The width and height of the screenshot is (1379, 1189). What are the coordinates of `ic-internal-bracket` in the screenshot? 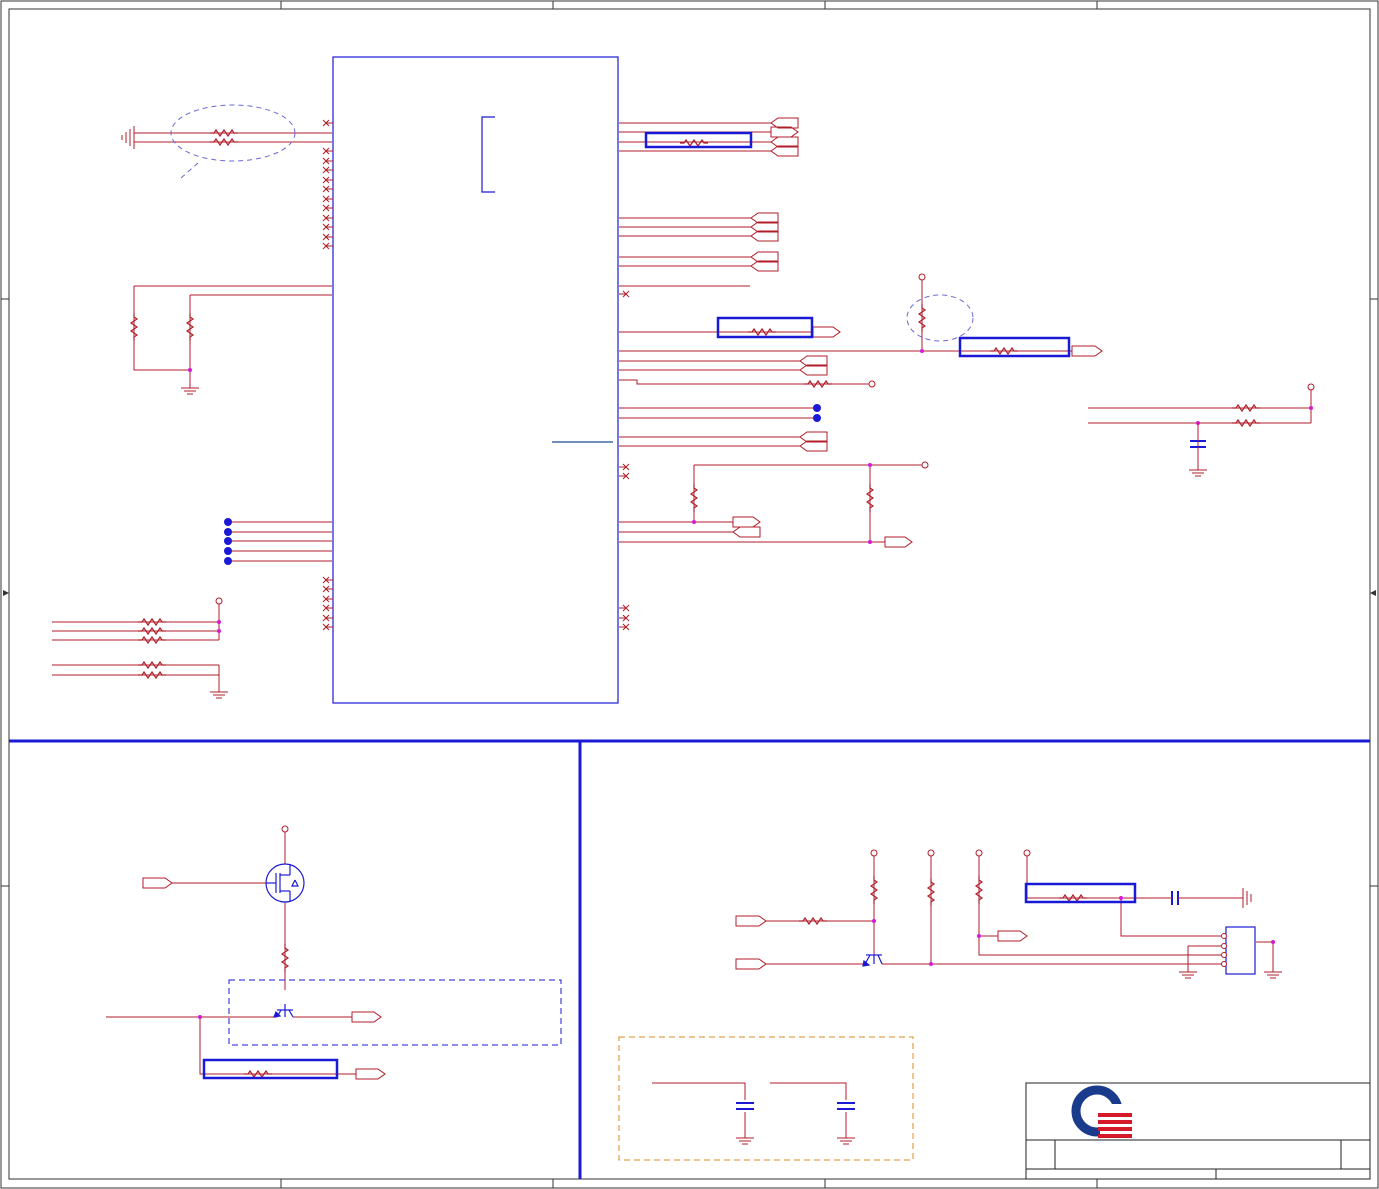 It's located at (488, 154).